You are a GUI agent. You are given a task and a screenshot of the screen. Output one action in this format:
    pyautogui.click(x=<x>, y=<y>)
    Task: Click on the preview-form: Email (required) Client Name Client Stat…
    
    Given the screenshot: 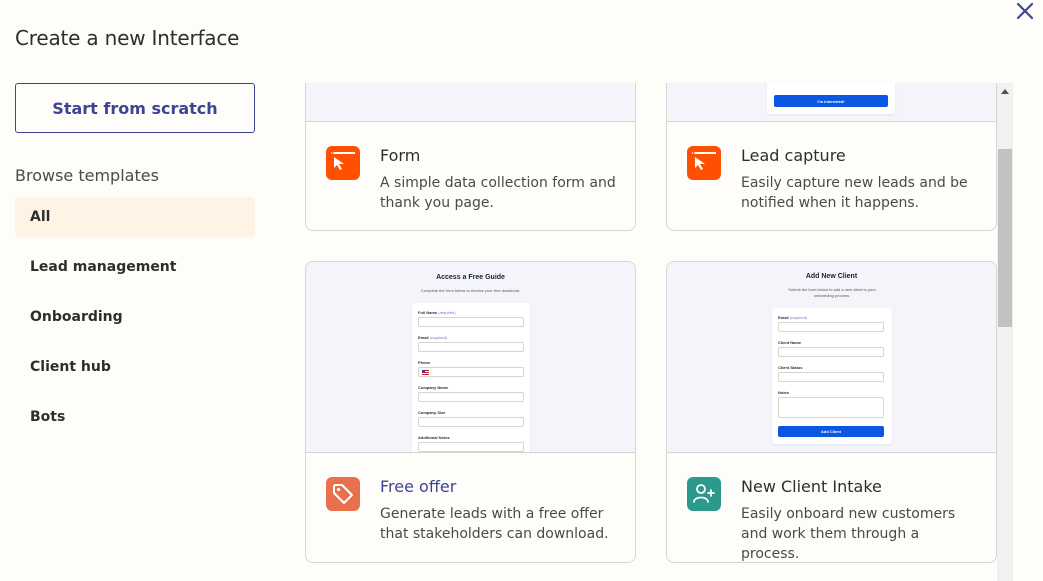 What is the action you would take?
    pyautogui.click(x=832, y=376)
    